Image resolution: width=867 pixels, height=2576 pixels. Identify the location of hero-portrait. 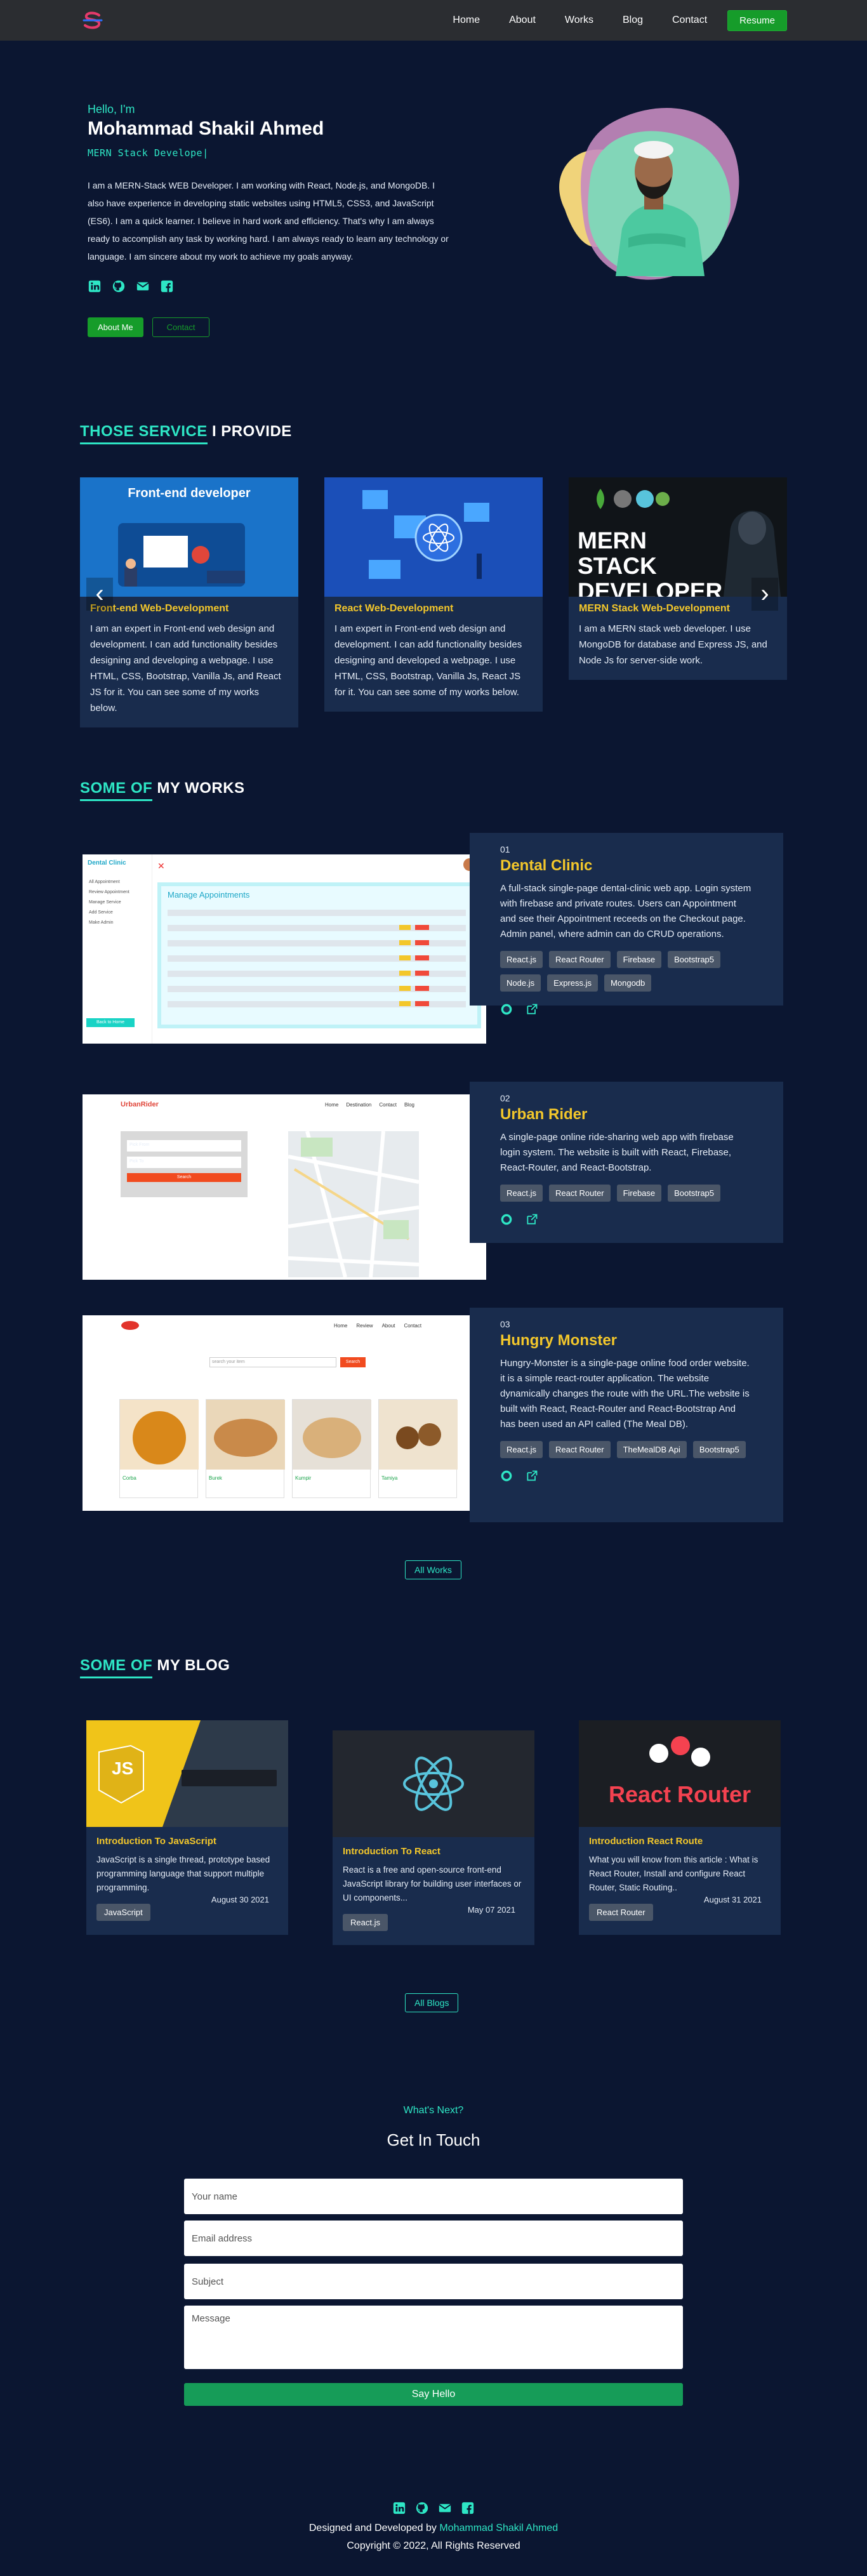
(649, 194).